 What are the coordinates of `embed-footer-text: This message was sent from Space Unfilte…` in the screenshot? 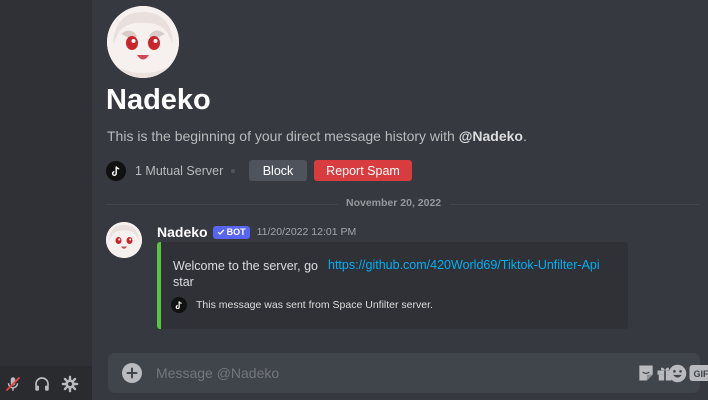 It's located at (314, 305).